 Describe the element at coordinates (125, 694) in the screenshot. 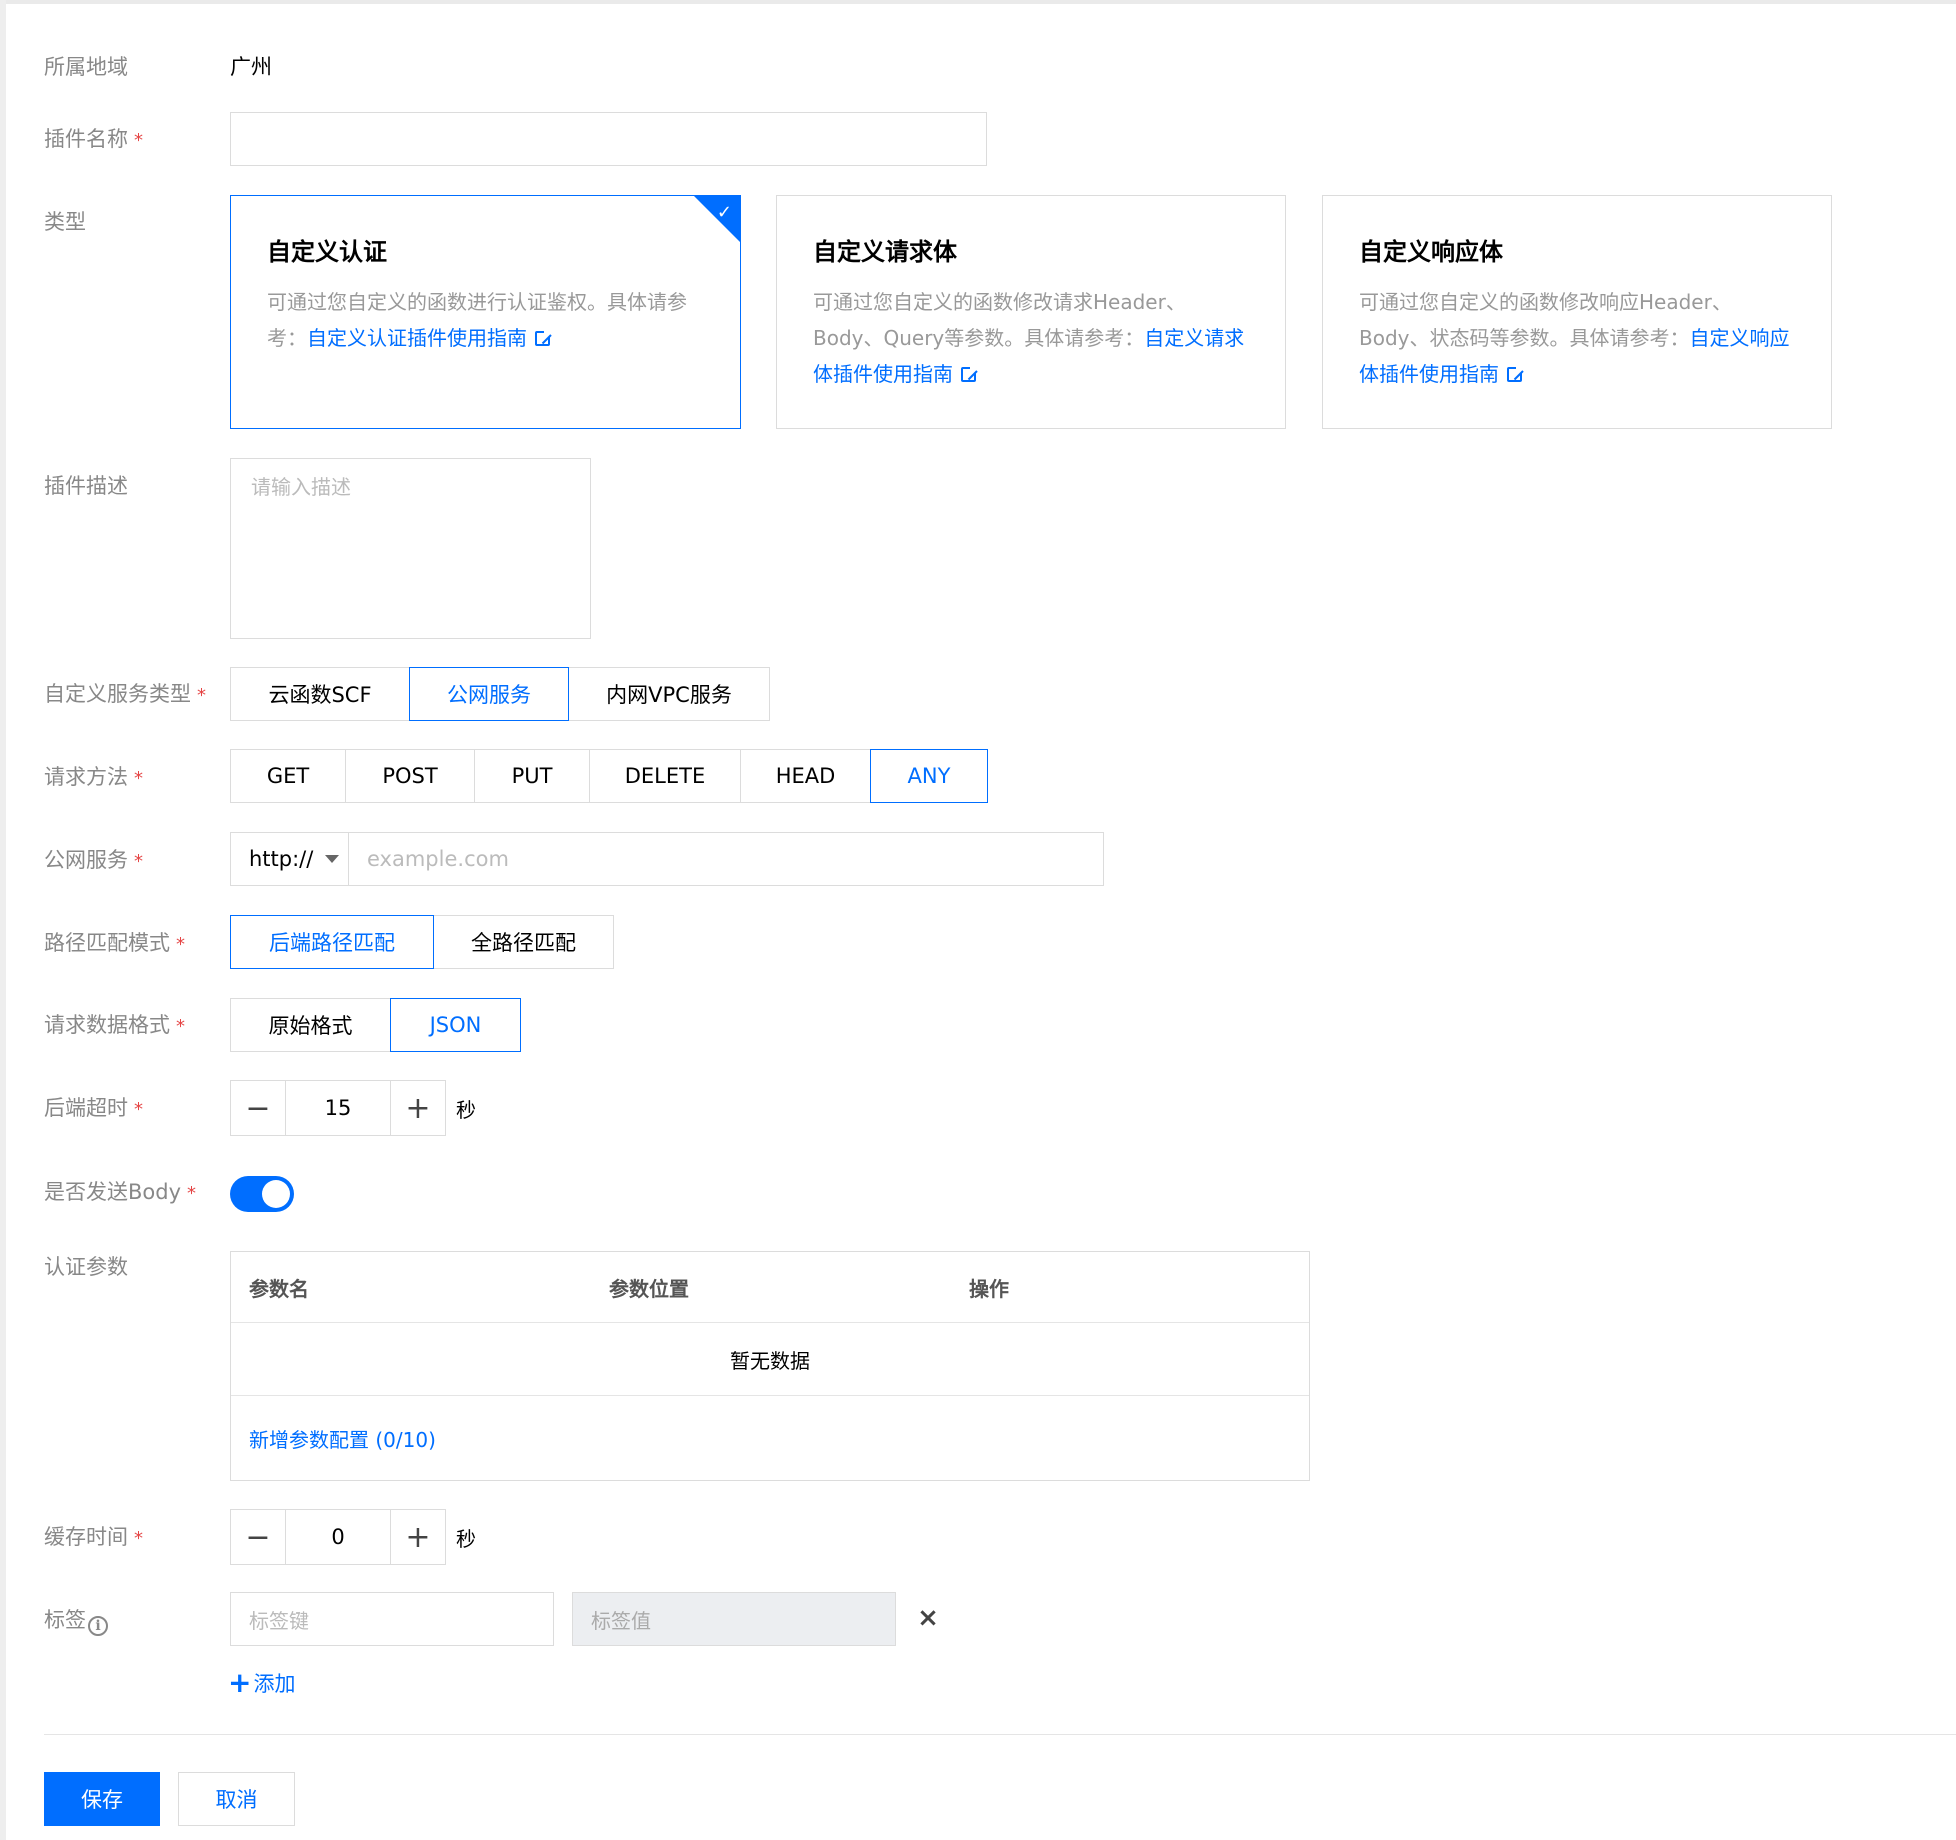

I see `service-type-label: 自定义服务类型 *` at that location.